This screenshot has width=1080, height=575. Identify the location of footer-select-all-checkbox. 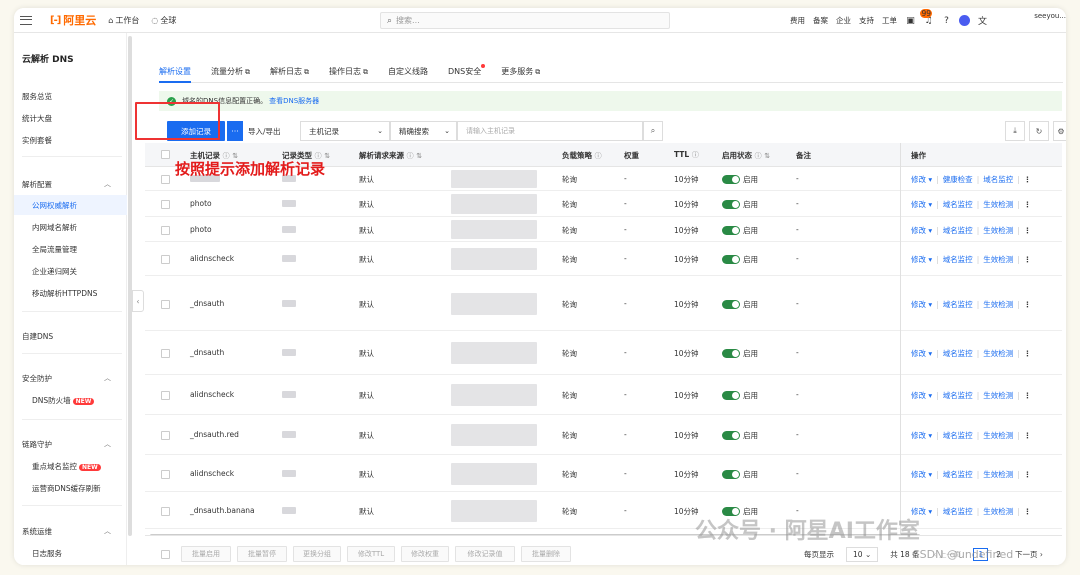
(165, 554).